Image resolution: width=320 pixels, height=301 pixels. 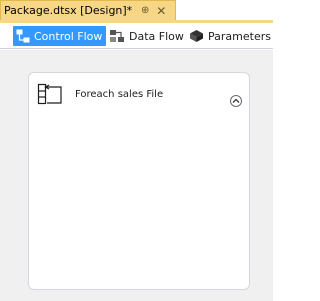 I want to click on tab-control-flow-label: Control Flow, so click(x=68, y=36).